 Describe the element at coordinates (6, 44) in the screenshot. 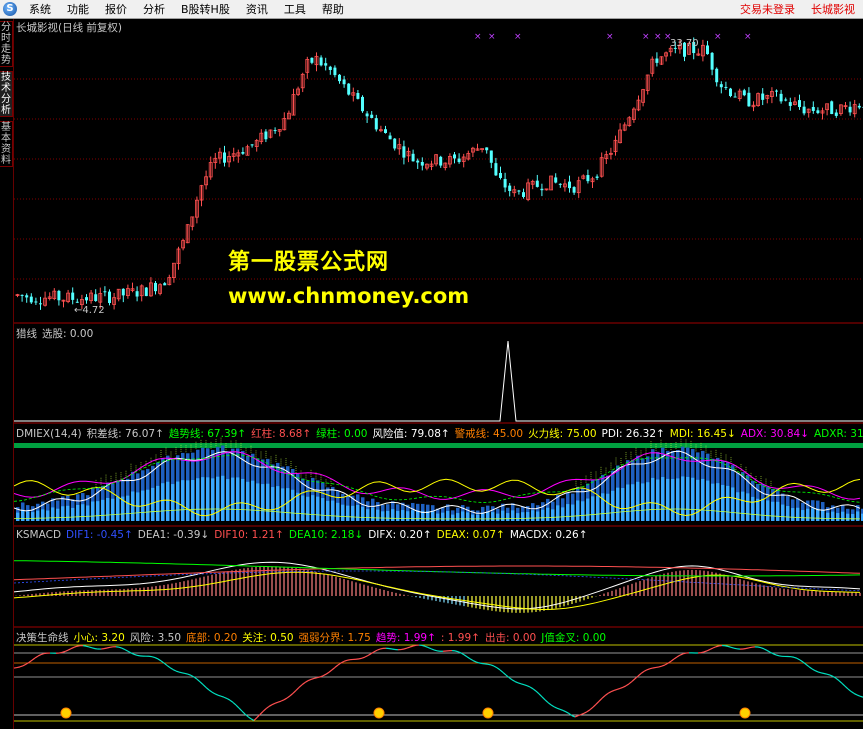

I see `tab-intraday: 分时走势` at that location.